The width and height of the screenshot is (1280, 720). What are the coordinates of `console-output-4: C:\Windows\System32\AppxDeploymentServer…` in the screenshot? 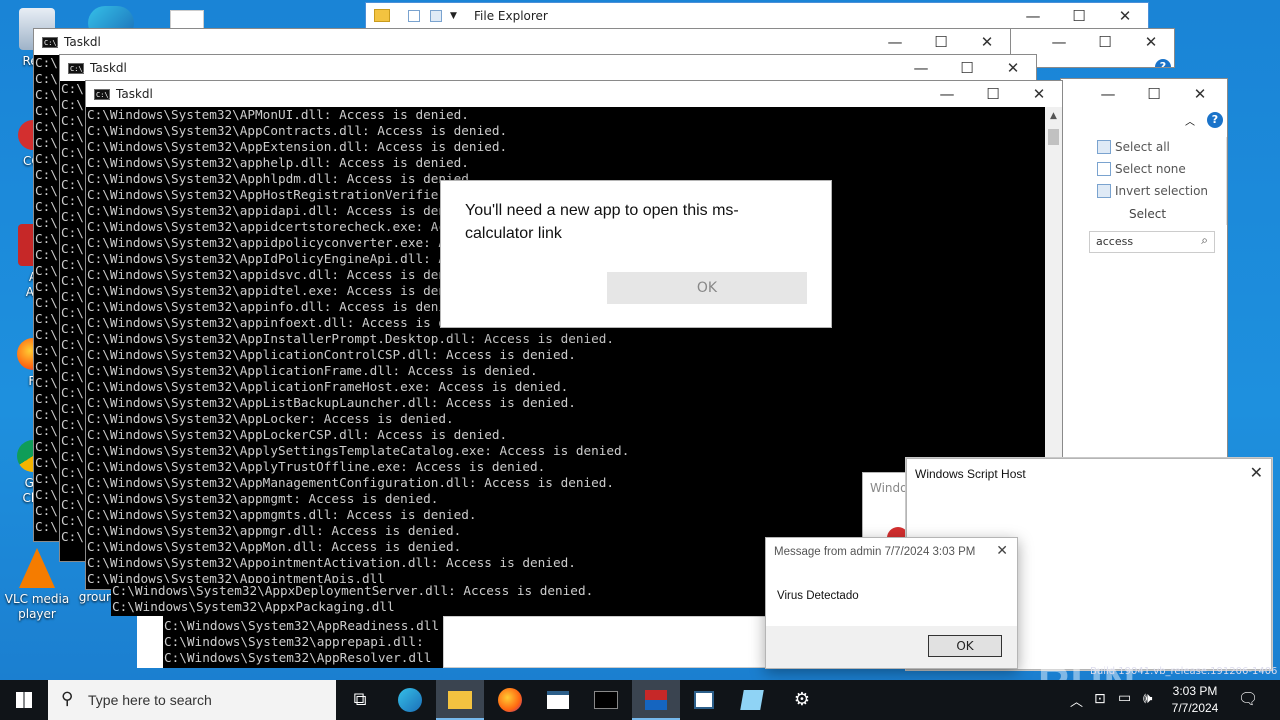 It's located at (441, 599).